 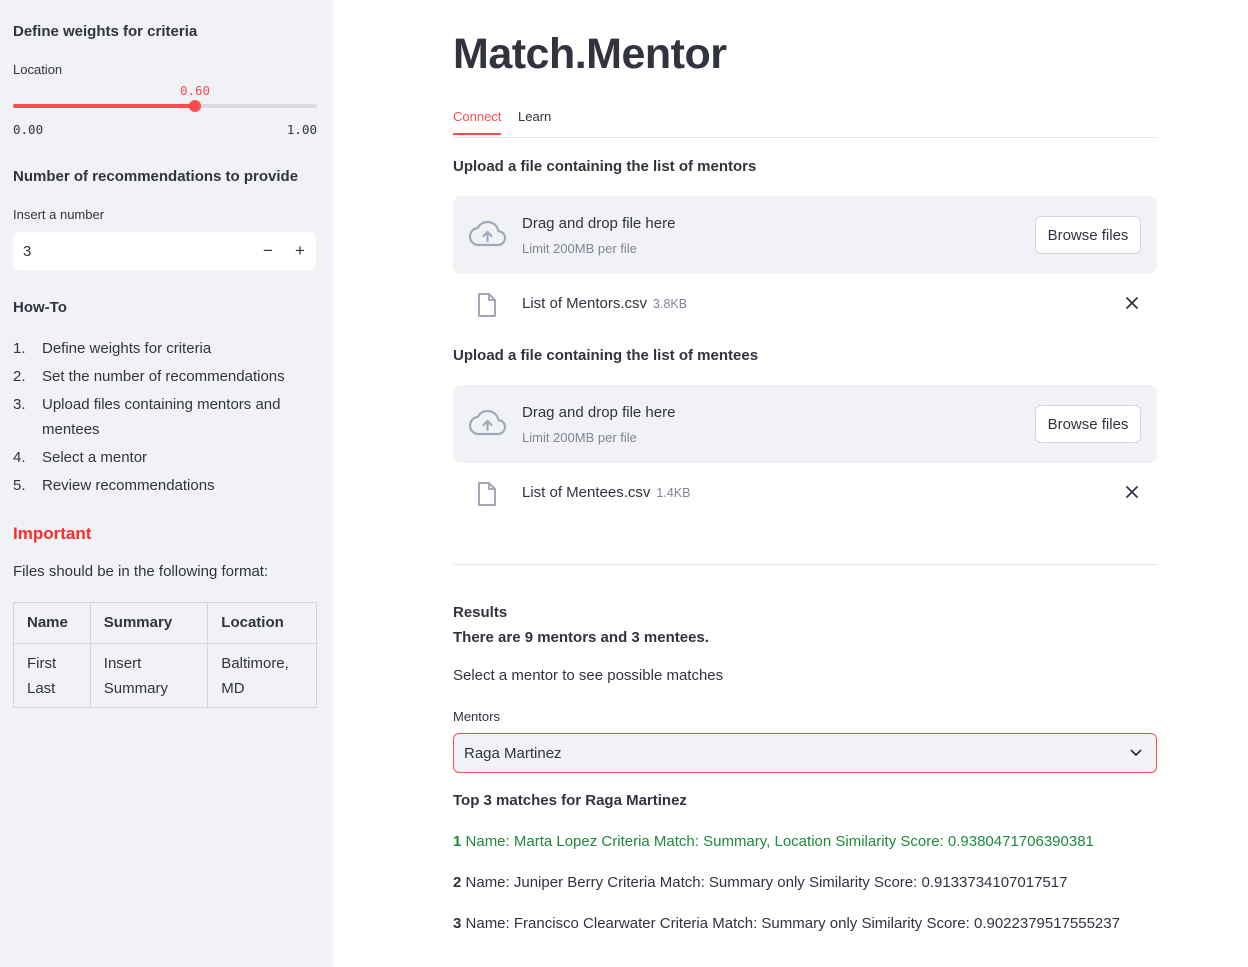 What do you see at coordinates (570, 800) in the screenshot?
I see `top-matches-heading: Top 3 matches for Raga Martinez` at bounding box center [570, 800].